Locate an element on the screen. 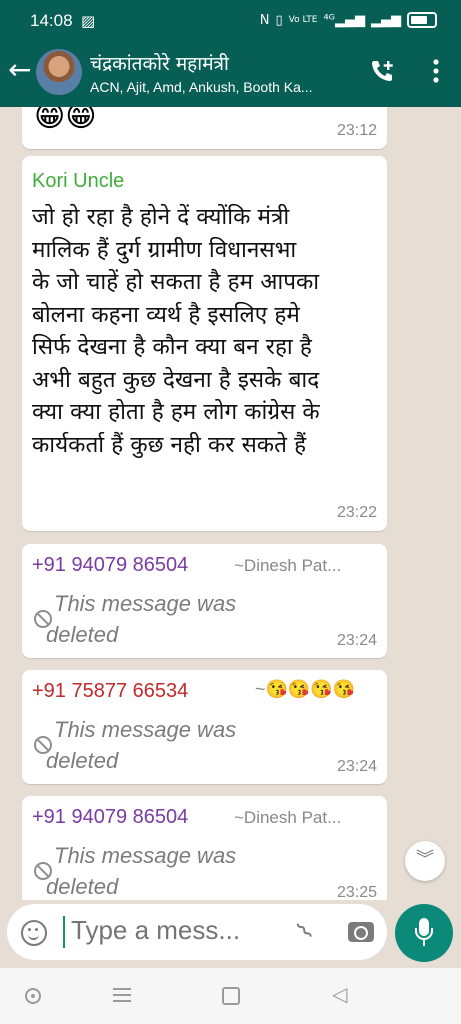 This screenshot has width=461, height=1024. group-avatar is located at coordinates (59, 72).